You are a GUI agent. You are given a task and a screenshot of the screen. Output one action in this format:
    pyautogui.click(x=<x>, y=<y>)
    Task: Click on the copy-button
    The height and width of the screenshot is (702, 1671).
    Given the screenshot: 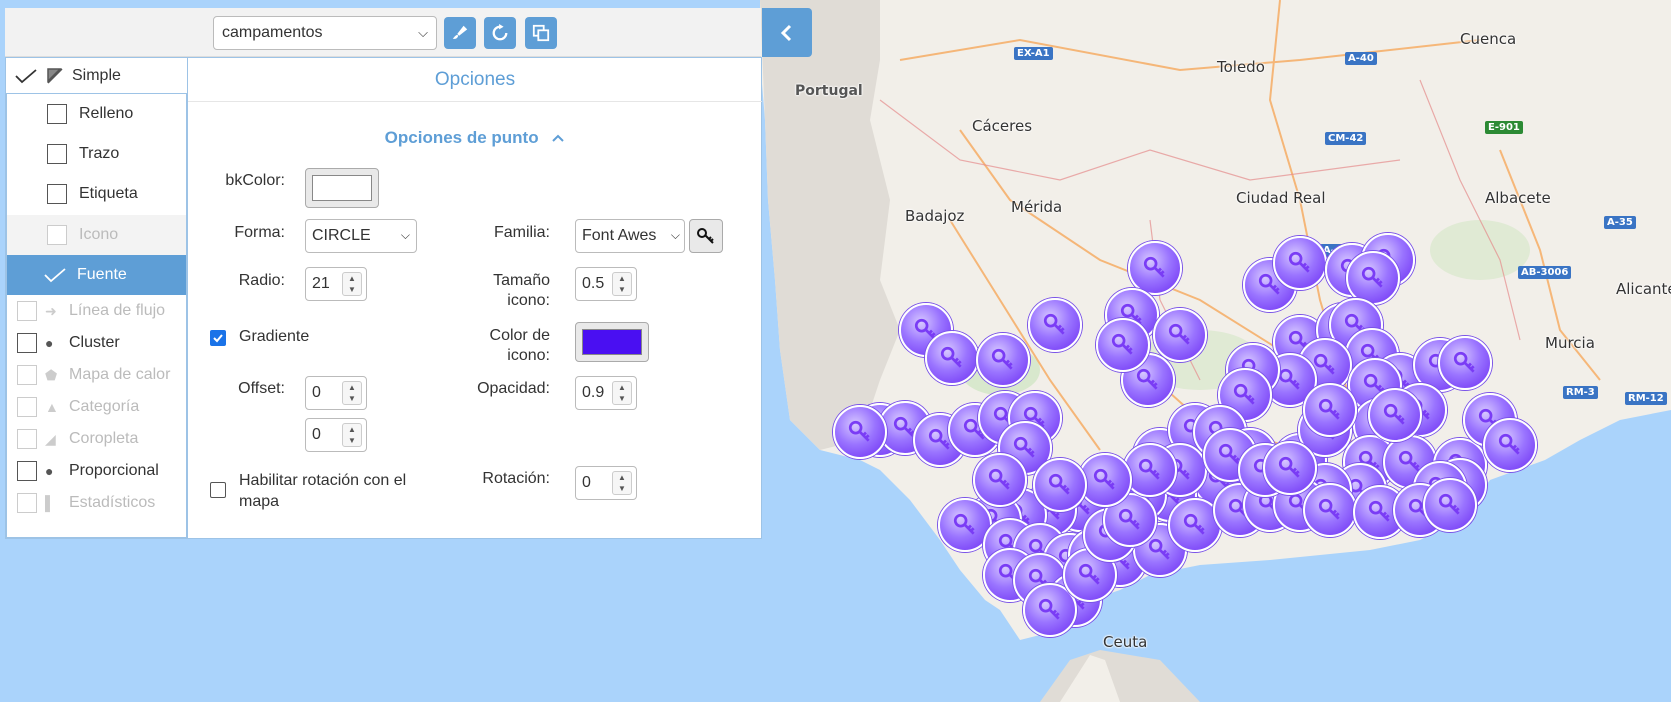 What is the action you would take?
    pyautogui.click(x=541, y=33)
    